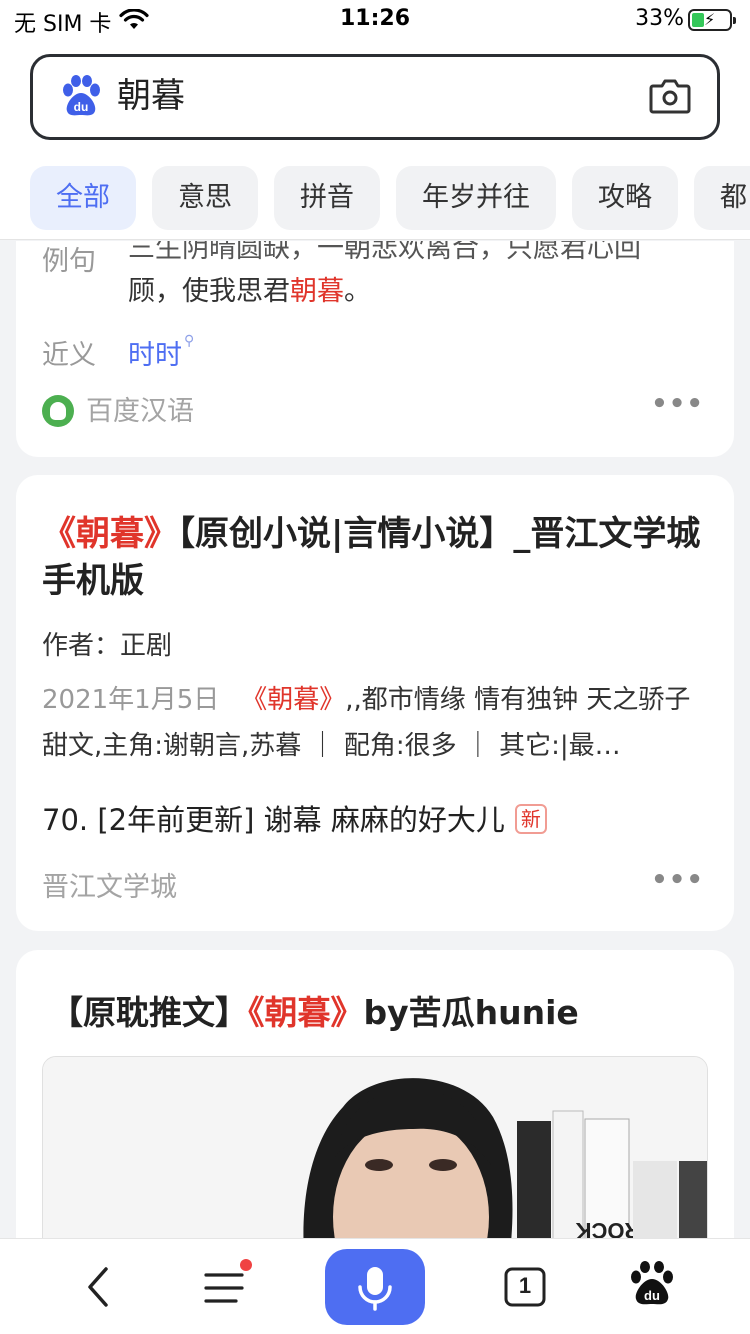  I want to click on tab-more: 都, so click(722, 198).